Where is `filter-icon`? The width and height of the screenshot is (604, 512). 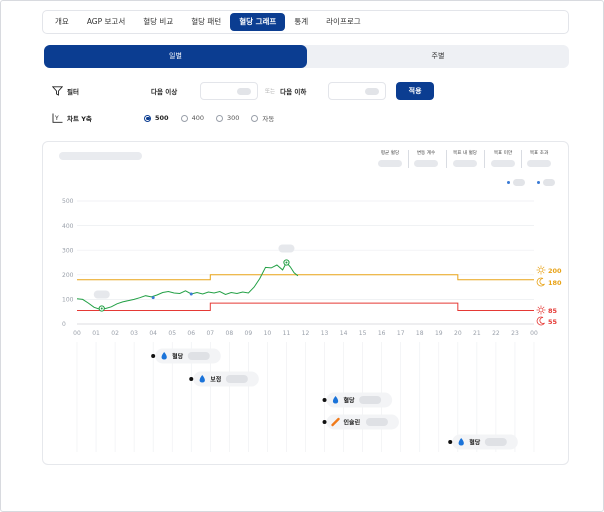 filter-icon is located at coordinates (57, 91).